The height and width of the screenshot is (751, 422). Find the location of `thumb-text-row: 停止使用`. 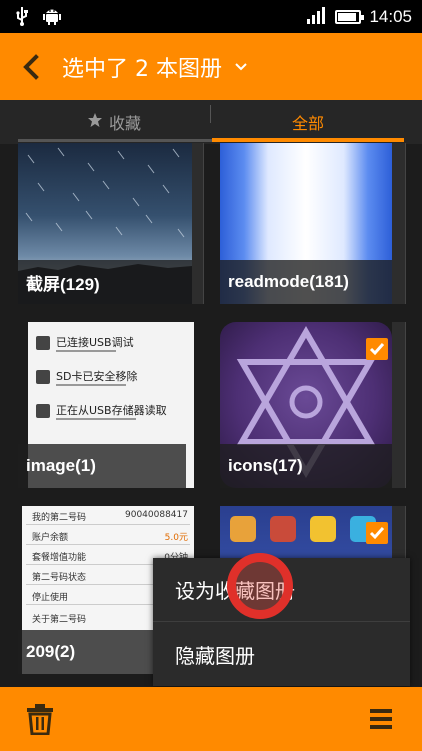

thumb-text-row: 停止使用 is located at coordinates (50, 598).